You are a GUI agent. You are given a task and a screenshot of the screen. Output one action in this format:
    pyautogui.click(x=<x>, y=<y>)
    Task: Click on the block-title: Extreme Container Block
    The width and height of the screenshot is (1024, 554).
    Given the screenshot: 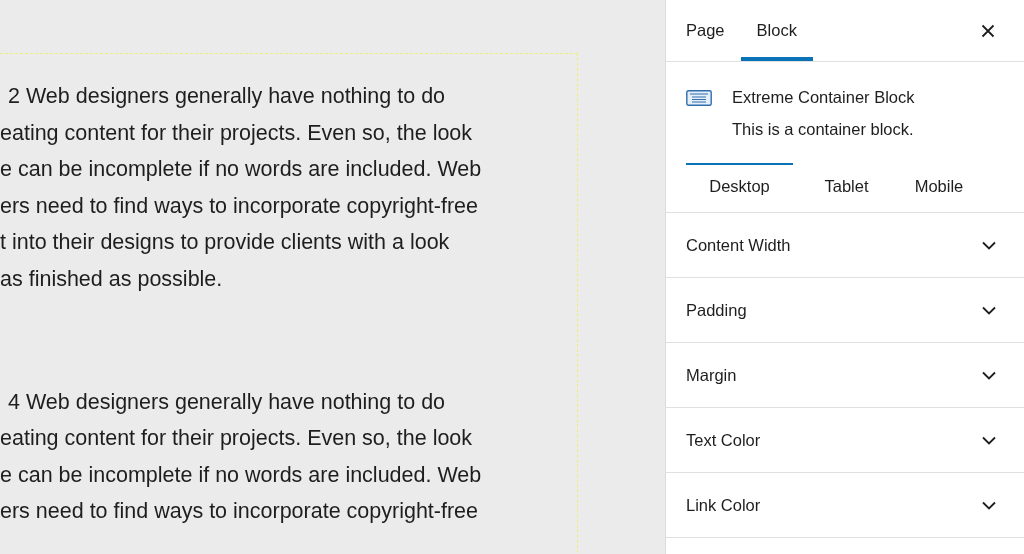 What is the action you would take?
    pyautogui.click(x=824, y=97)
    